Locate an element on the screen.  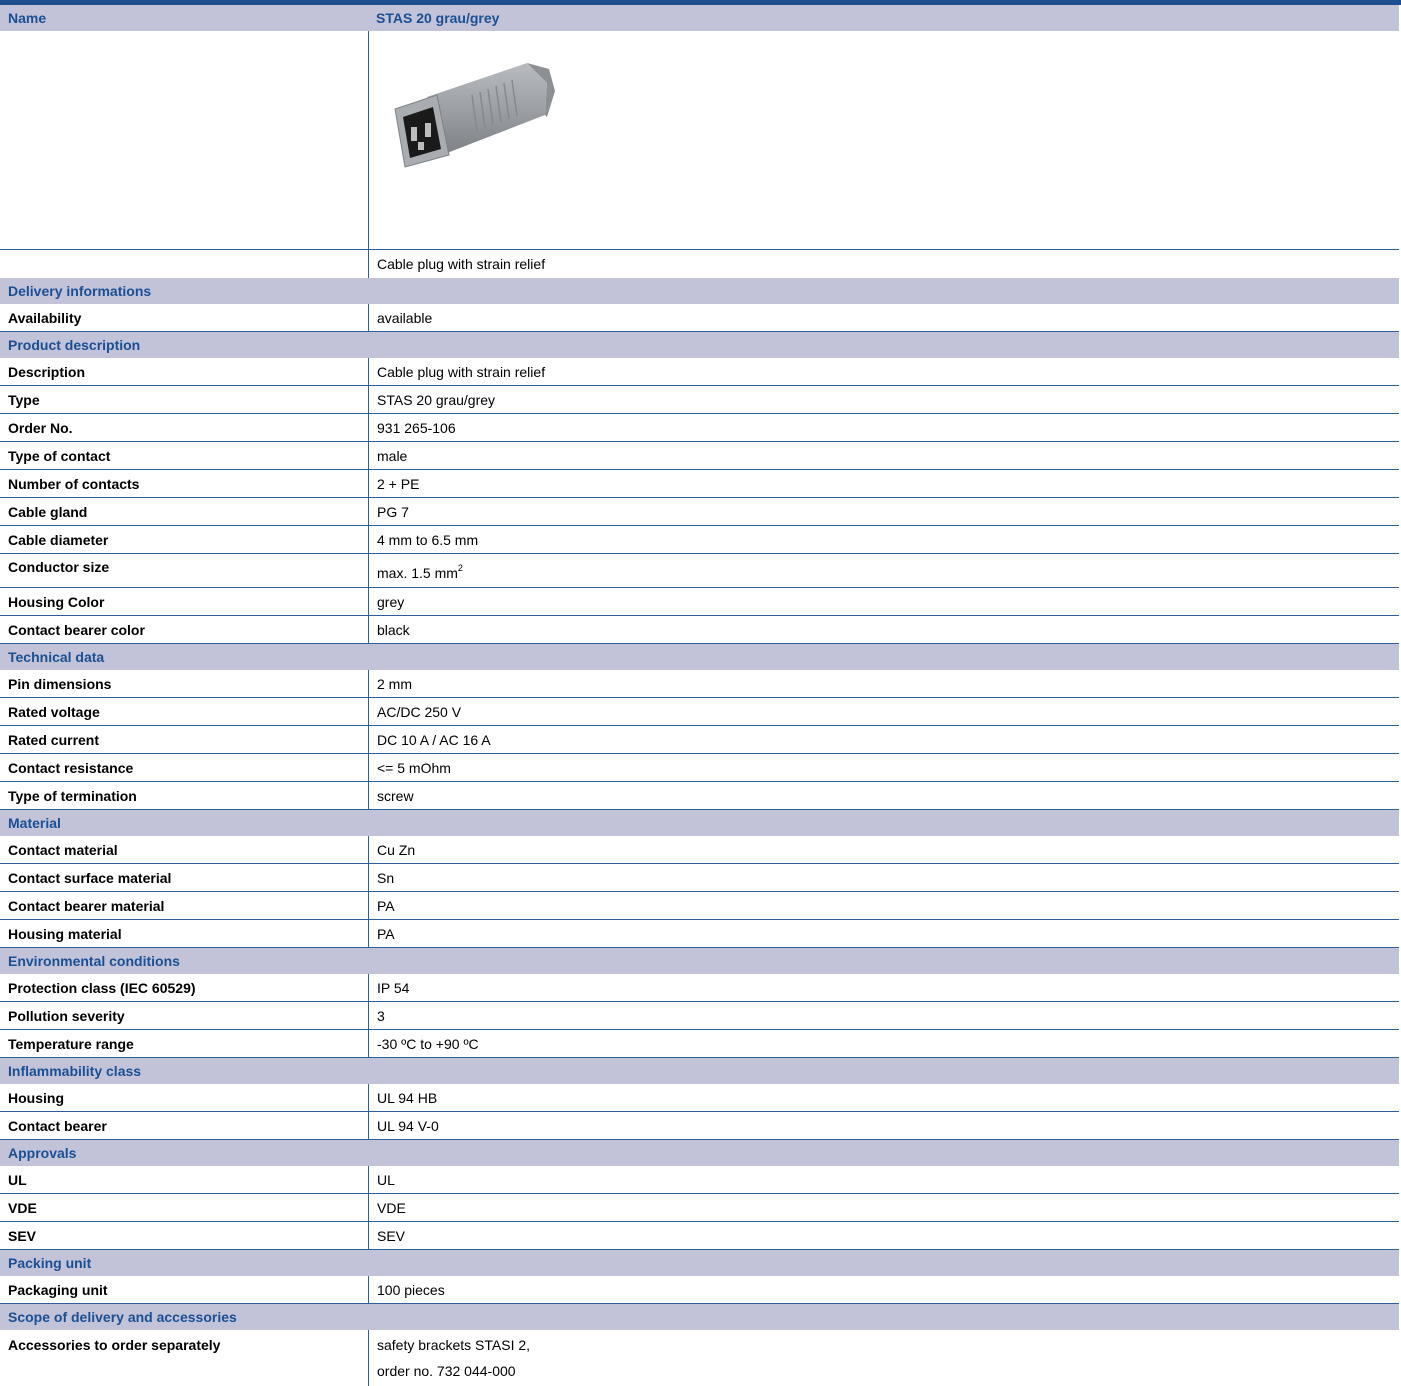
spec-key: Contact bearer material is located at coordinates (86, 905).